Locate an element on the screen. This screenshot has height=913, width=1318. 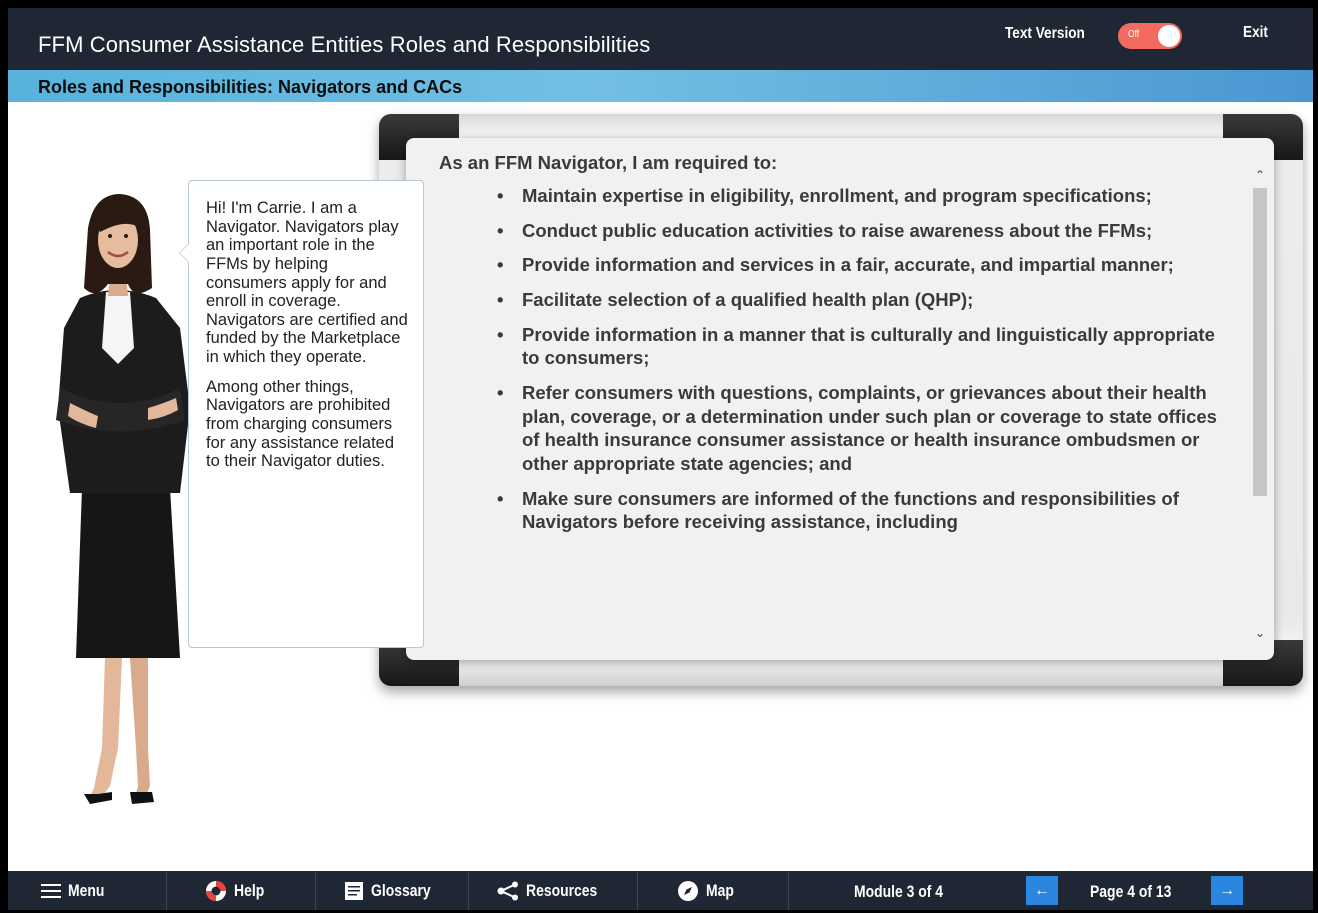
arrow-right-icon: → is located at coordinates (1227, 890).